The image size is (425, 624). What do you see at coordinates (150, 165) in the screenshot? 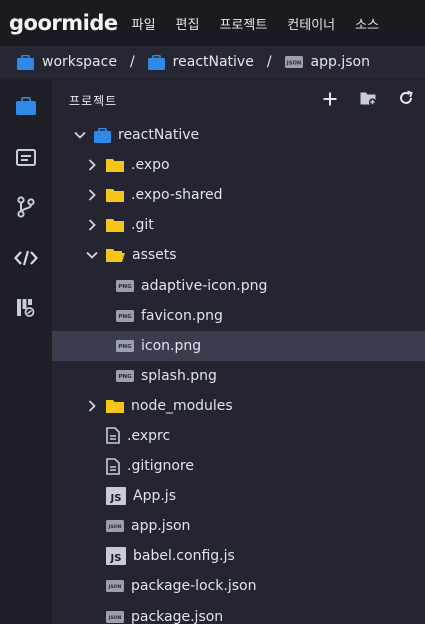
I see `tree-item-label: .expo` at bounding box center [150, 165].